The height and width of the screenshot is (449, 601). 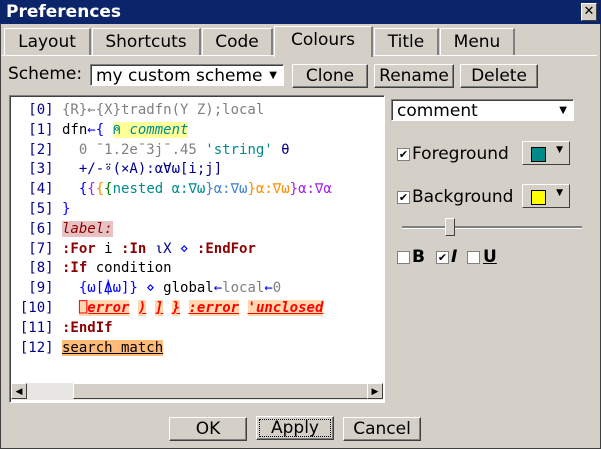 What do you see at coordinates (45, 268) in the screenshot?
I see `line-number: [8]` at bounding box center [45, 268].